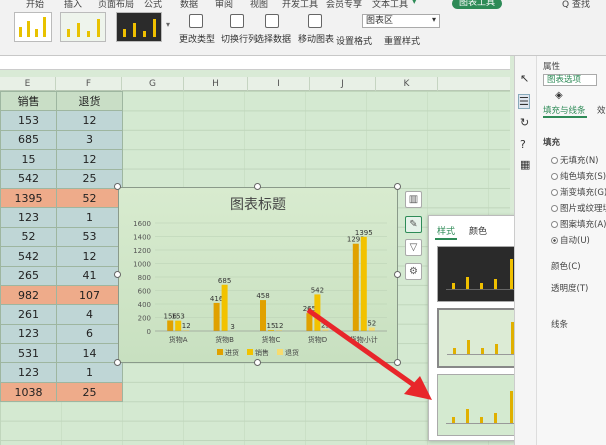 The image size is (606, 445). Describe the element at coordinates (28, 275) in the screenshot. I see `cell-sales: 265` at that location.